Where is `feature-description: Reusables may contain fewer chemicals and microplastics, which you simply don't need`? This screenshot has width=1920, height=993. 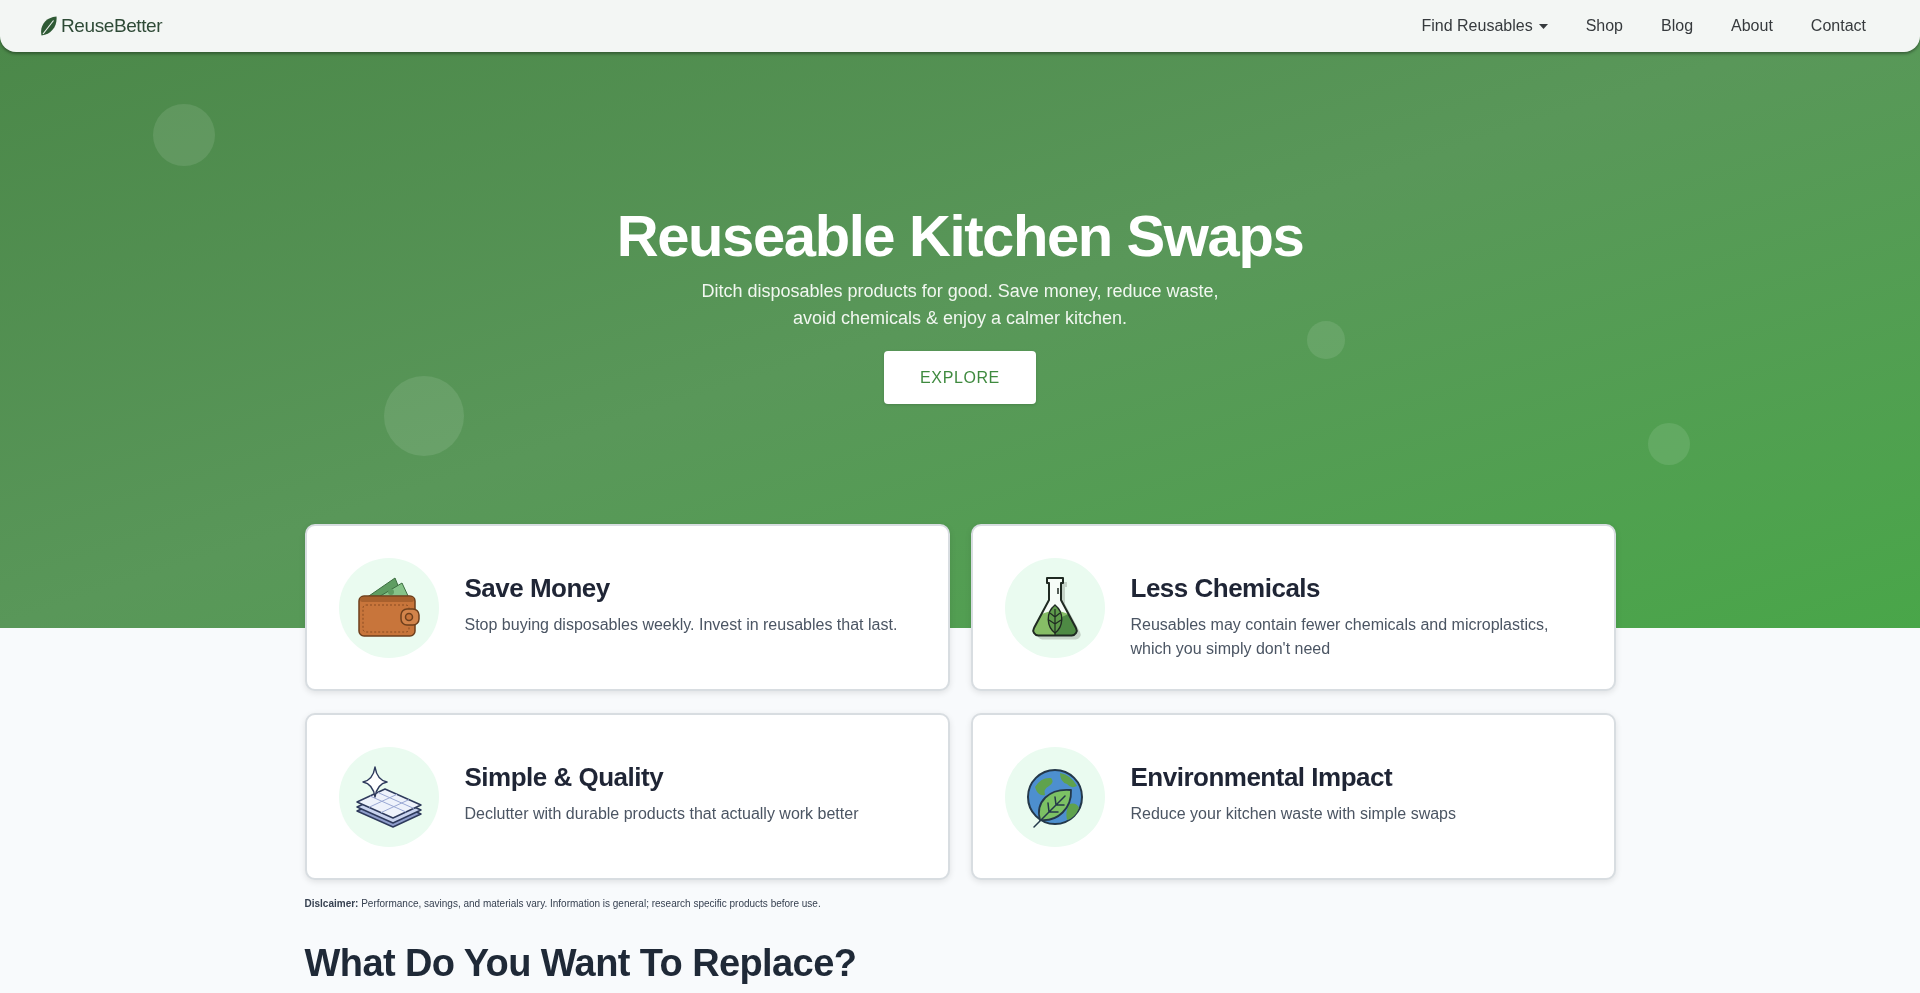
feature-description: Reusables may contain fewer chemicals and microplastics, which you simply don't need is located at coordinates (1340, 637).